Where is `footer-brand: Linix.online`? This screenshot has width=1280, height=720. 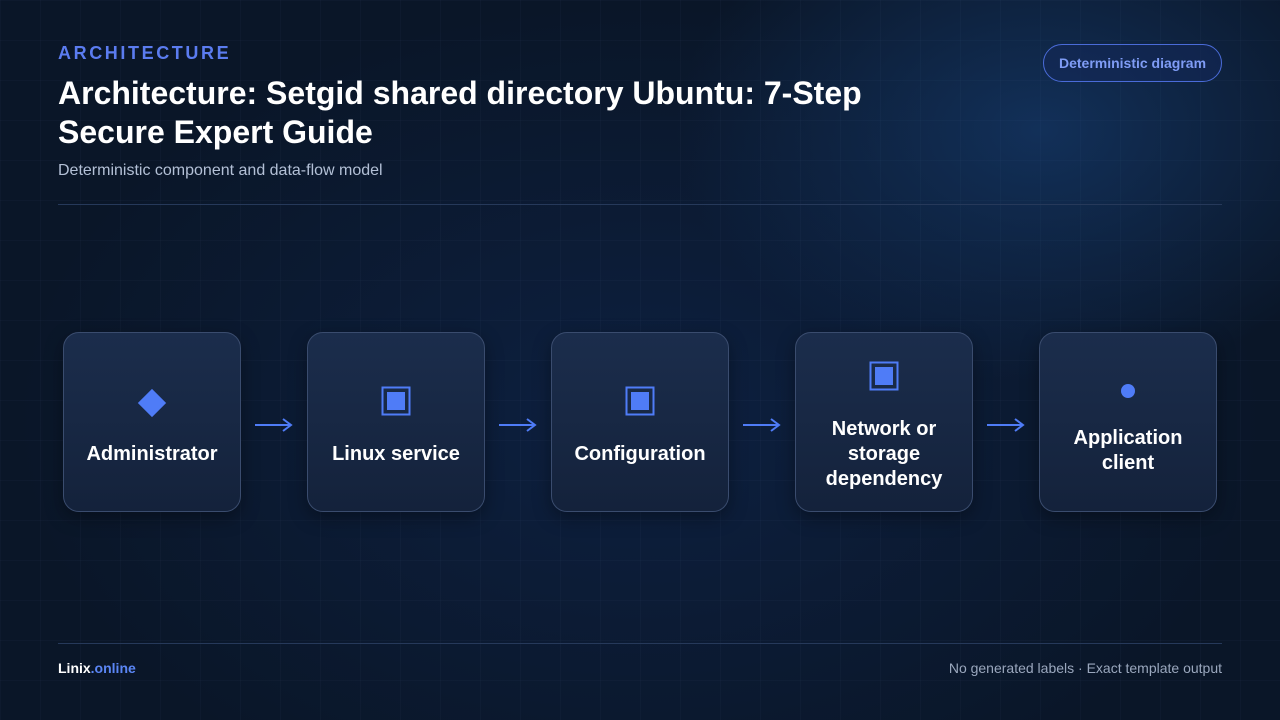 footer-brand: Linix.online is located at coordinates (97, 668).